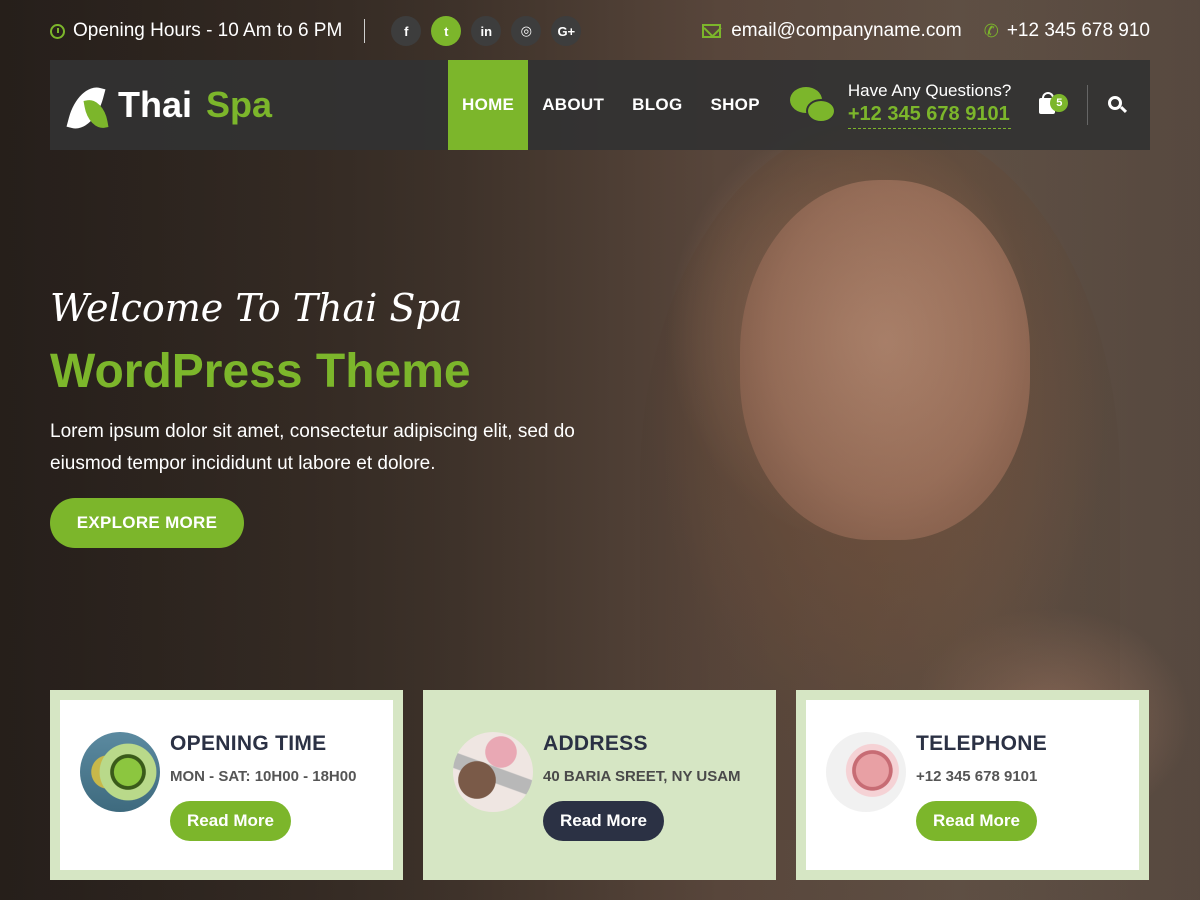 The width and height of the screenshot is (1200, 900). I want to click on nav-item-about: ABOUT, so click(573, 105).